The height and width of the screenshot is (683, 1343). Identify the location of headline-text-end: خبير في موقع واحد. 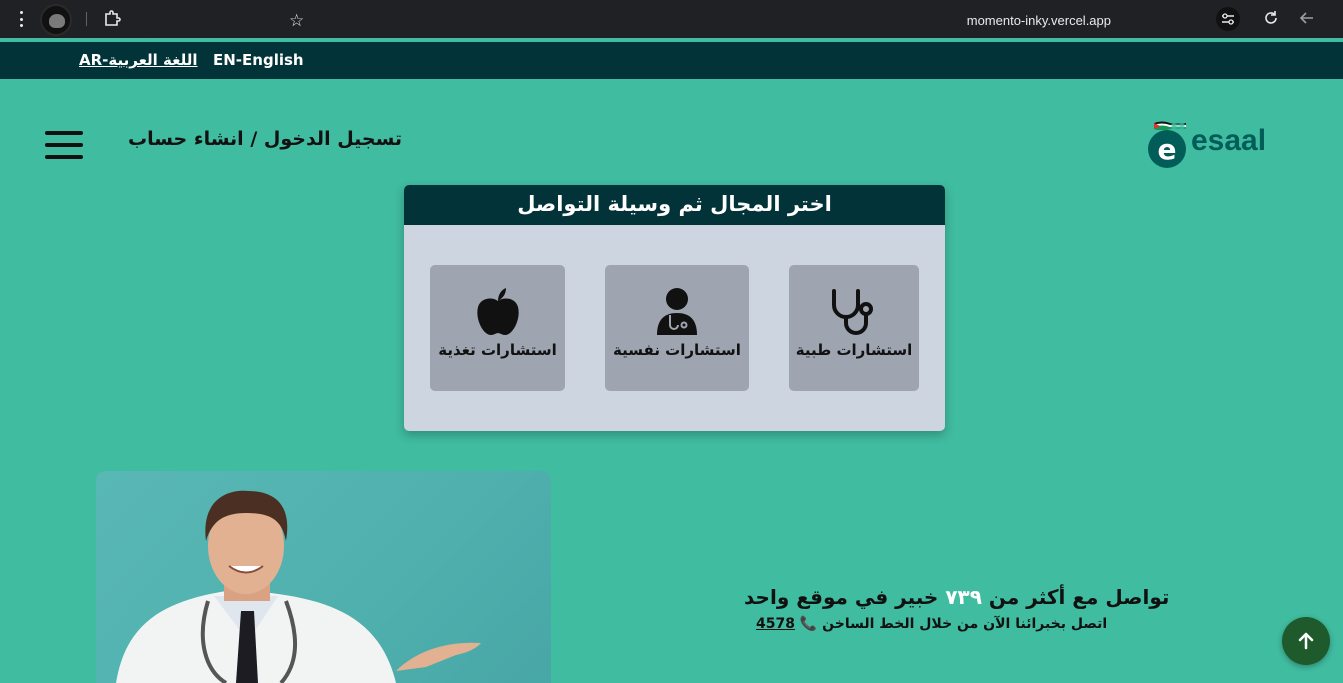
(841, 597).